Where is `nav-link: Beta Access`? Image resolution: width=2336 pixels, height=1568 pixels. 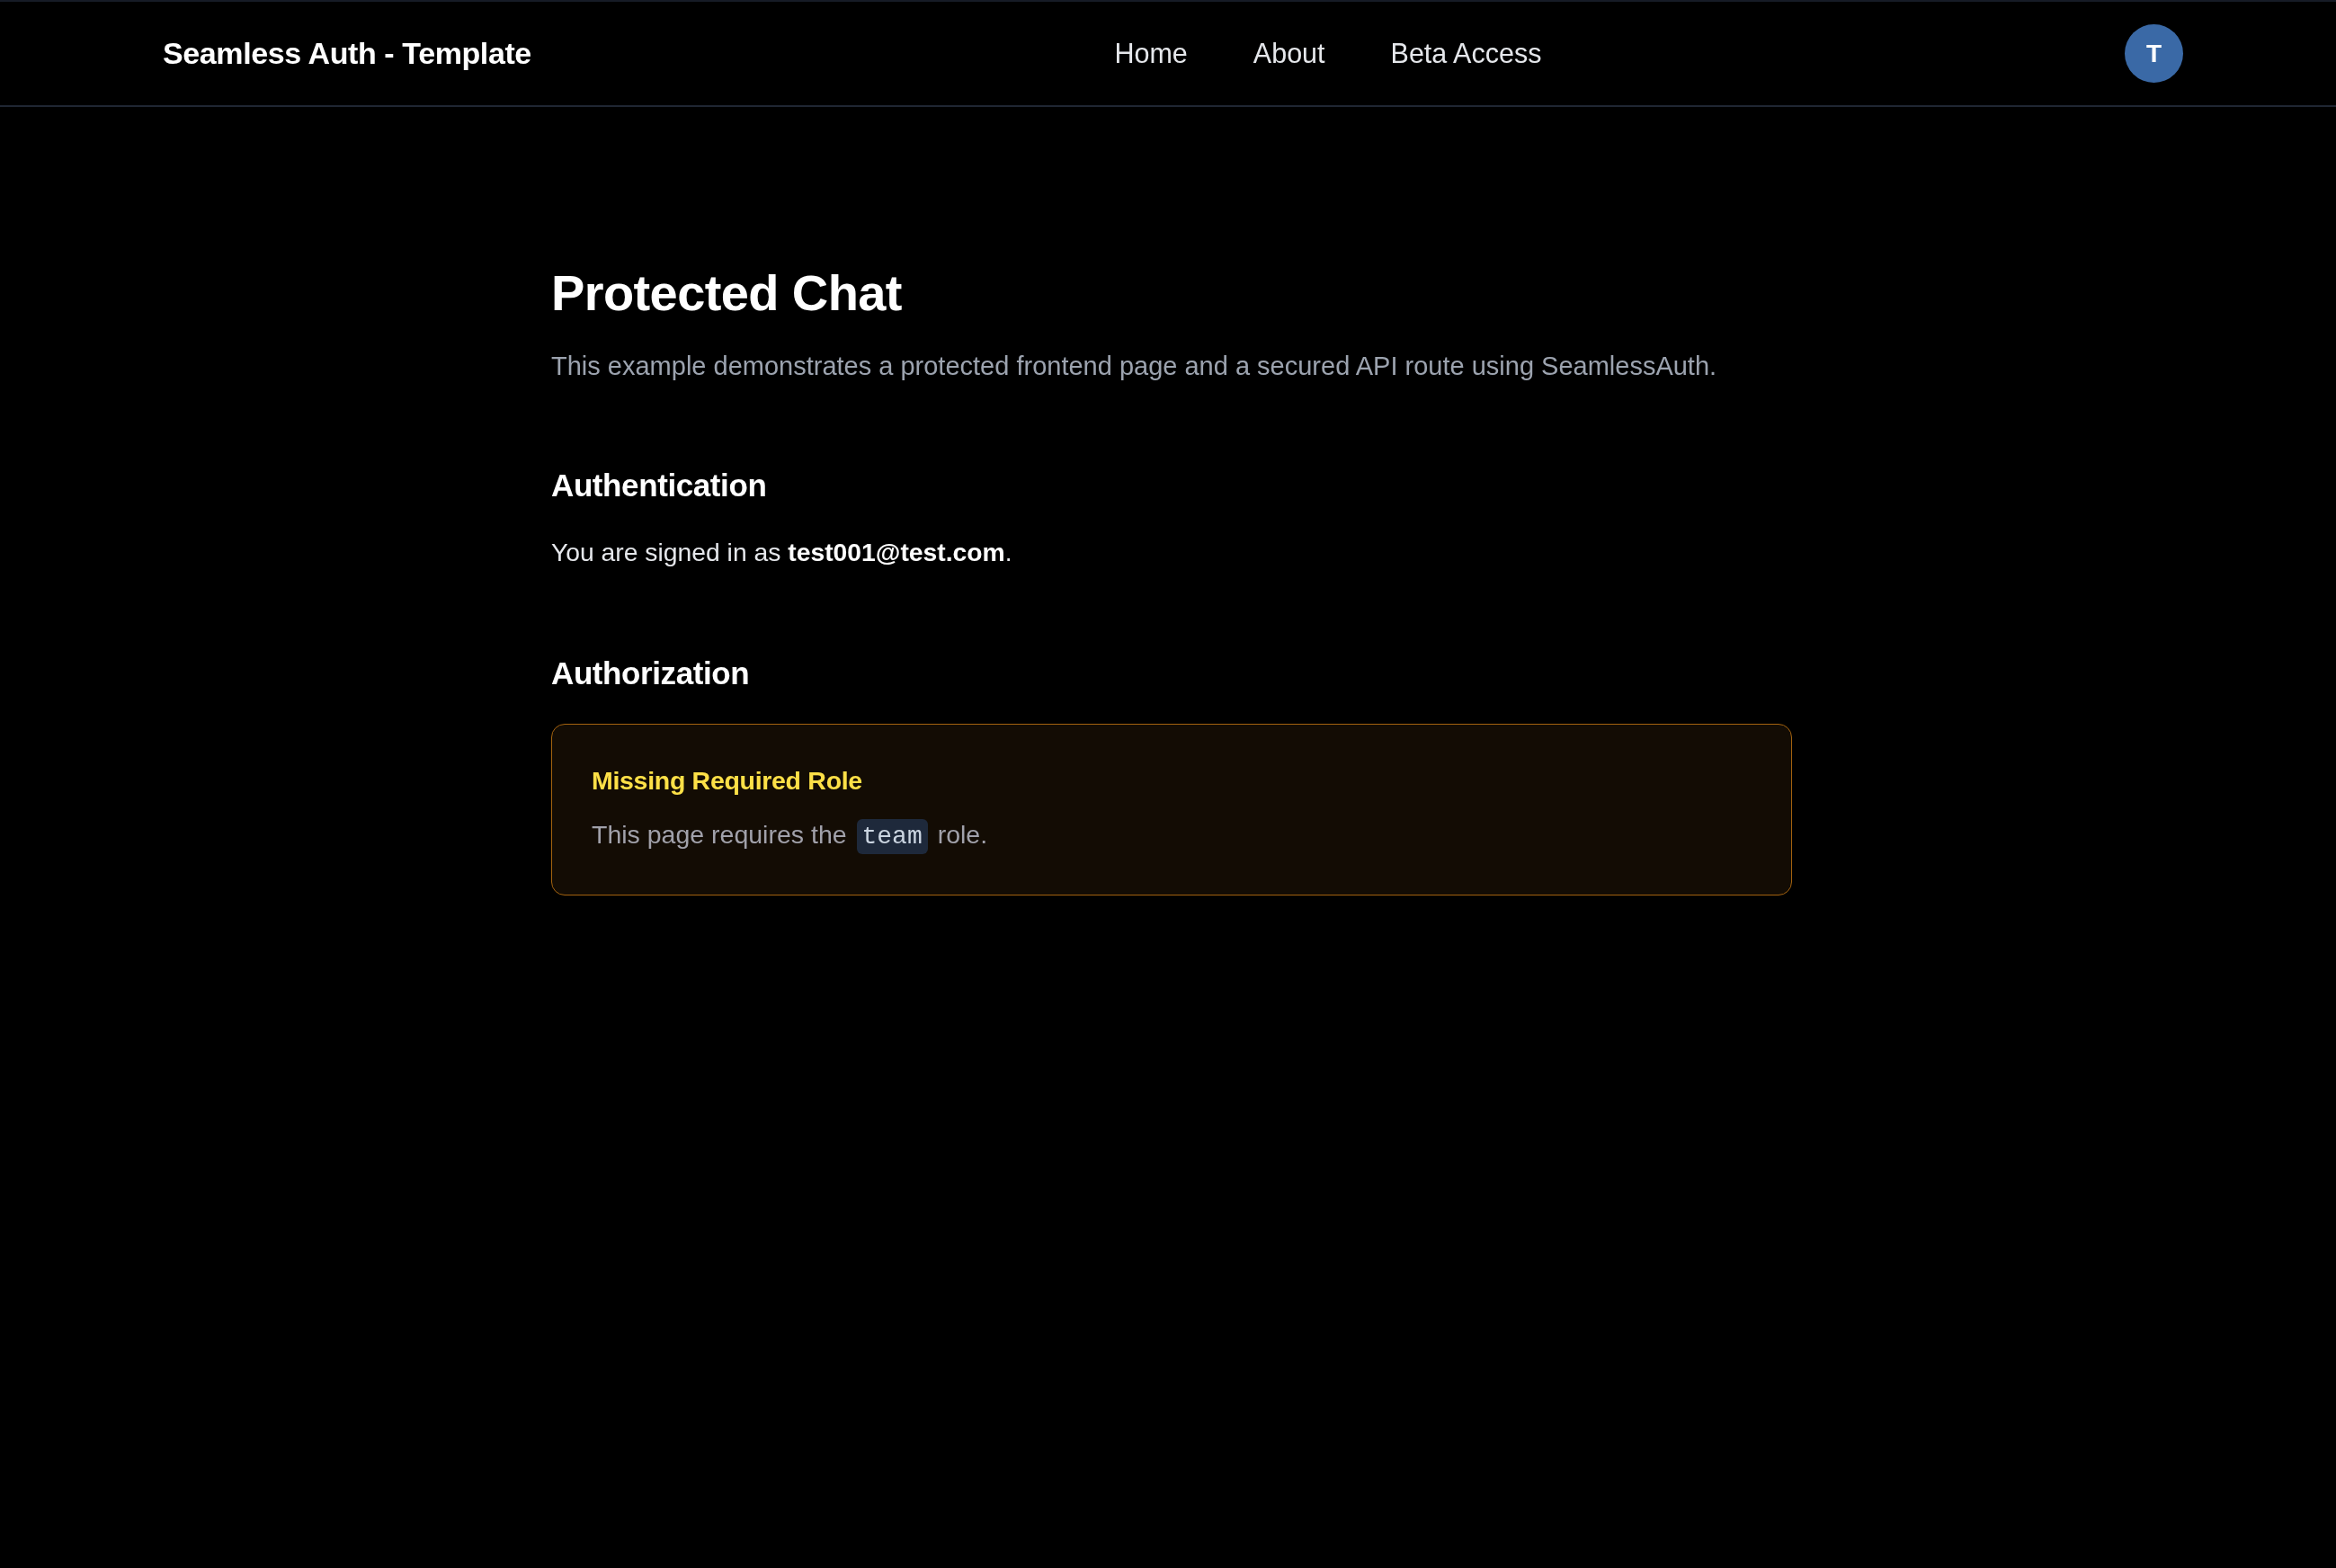 nav-link: Beta Access is located at coordinates (1466, 53).